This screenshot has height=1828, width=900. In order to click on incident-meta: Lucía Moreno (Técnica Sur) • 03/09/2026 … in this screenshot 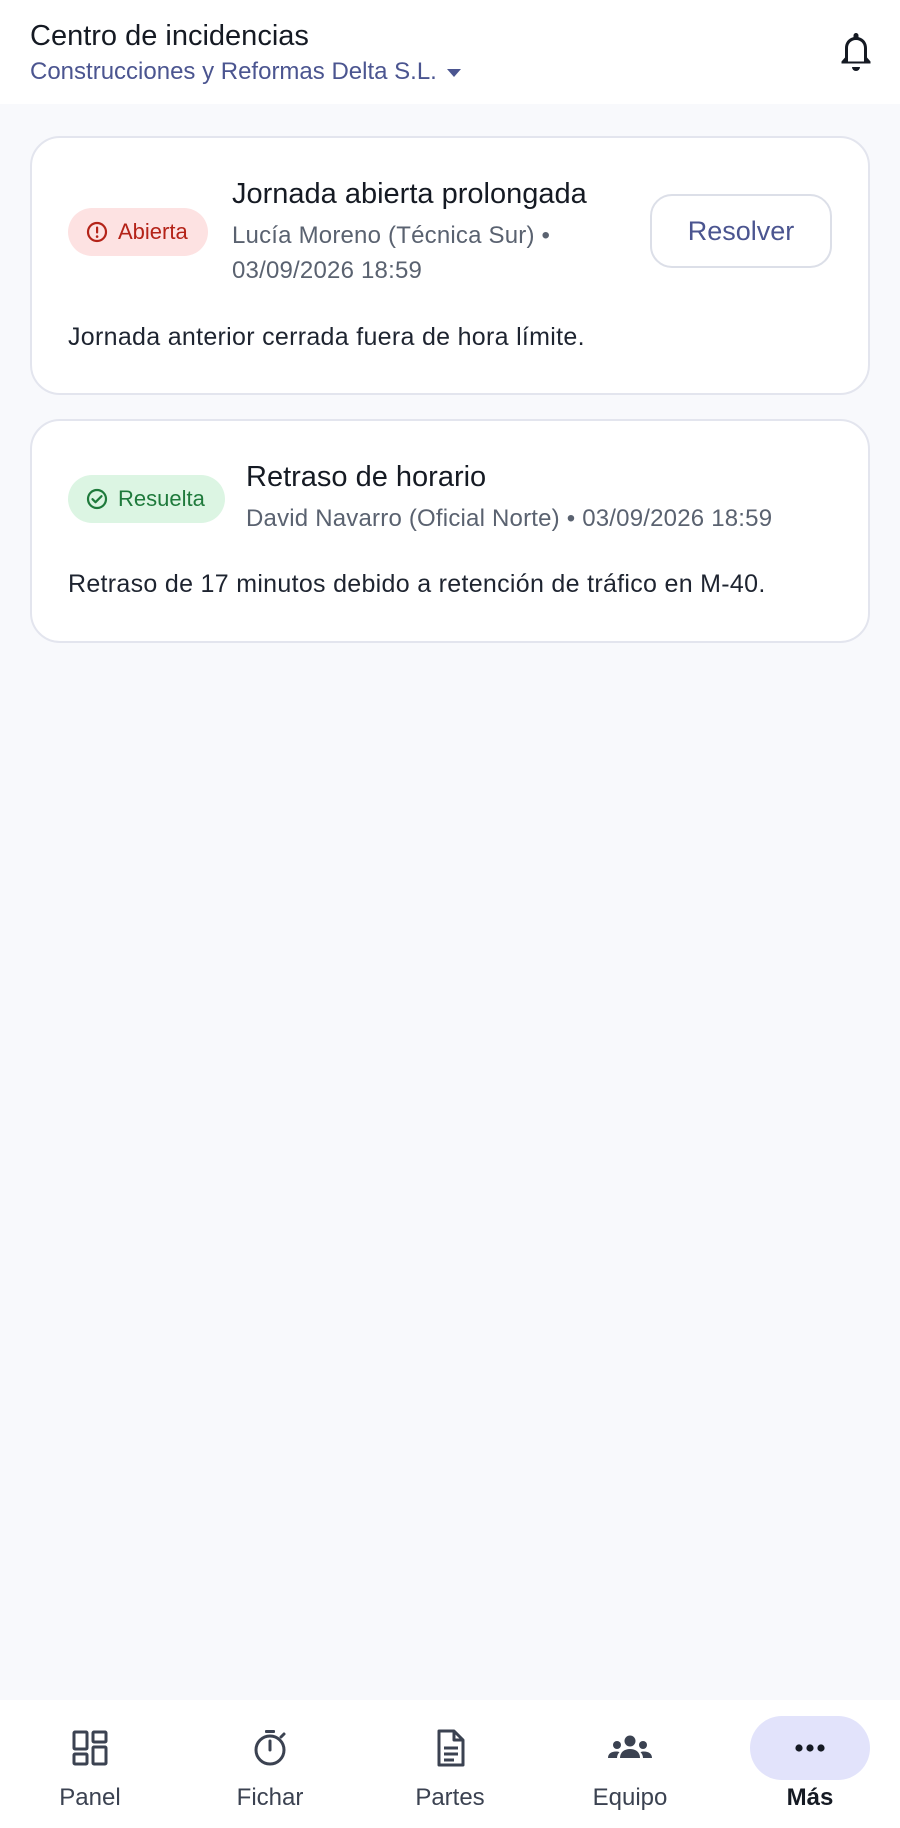, I will do `click(391, 253)`.